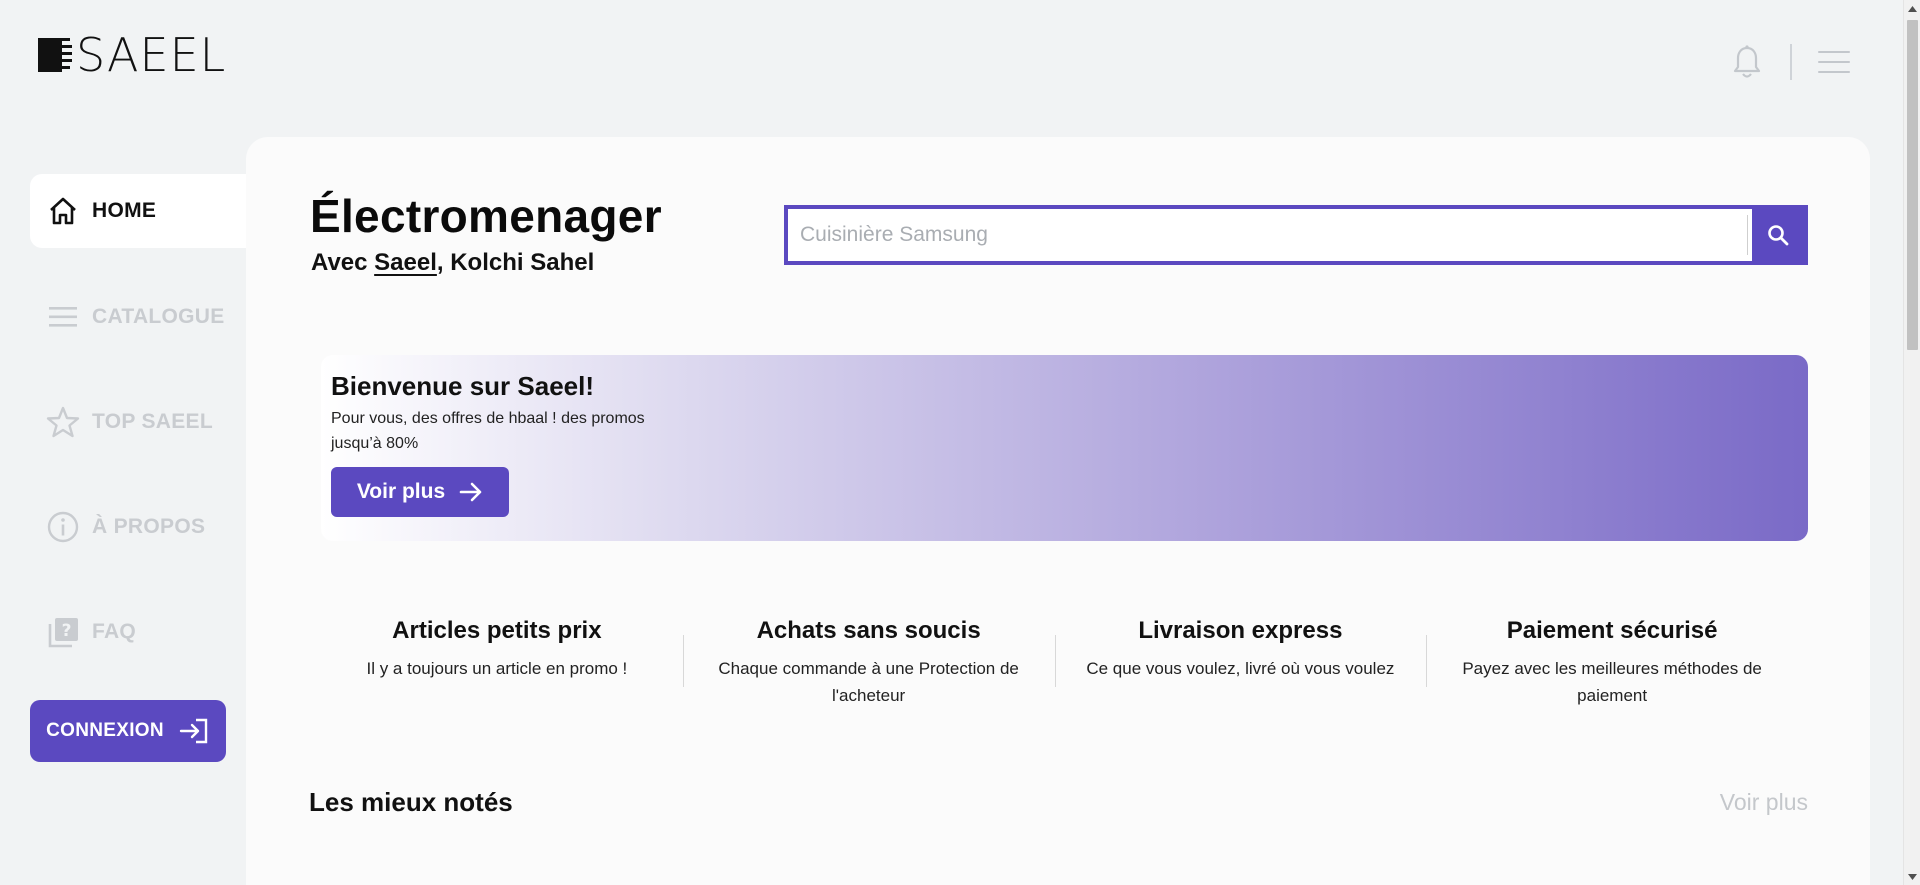  I want to click on question-icon: ?, so click(63, 632).